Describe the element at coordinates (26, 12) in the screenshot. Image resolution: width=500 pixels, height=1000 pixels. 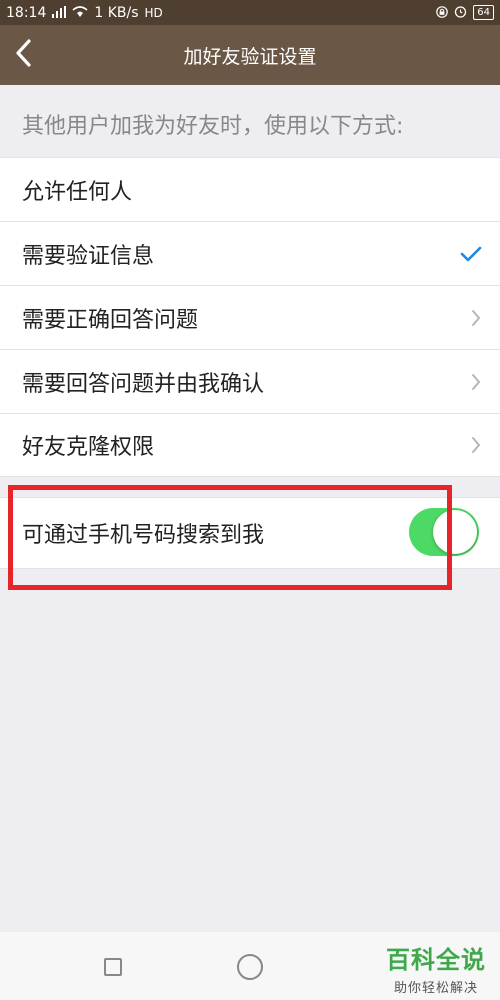
I see `status-time: 18:14` at that location.